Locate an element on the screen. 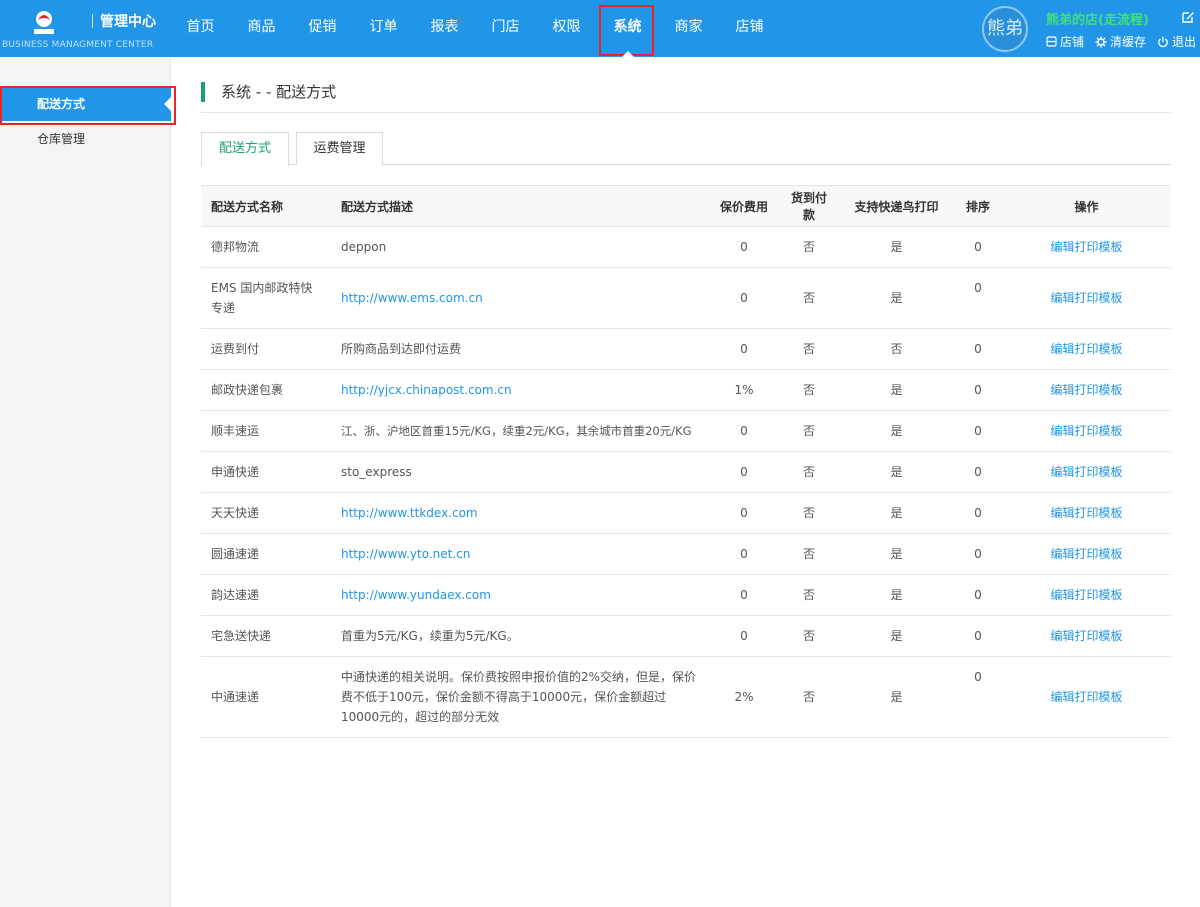 Image resolution: width=1200 pixels, height=907 pixels. title-accent-bar is located at coordinates (203, 92).